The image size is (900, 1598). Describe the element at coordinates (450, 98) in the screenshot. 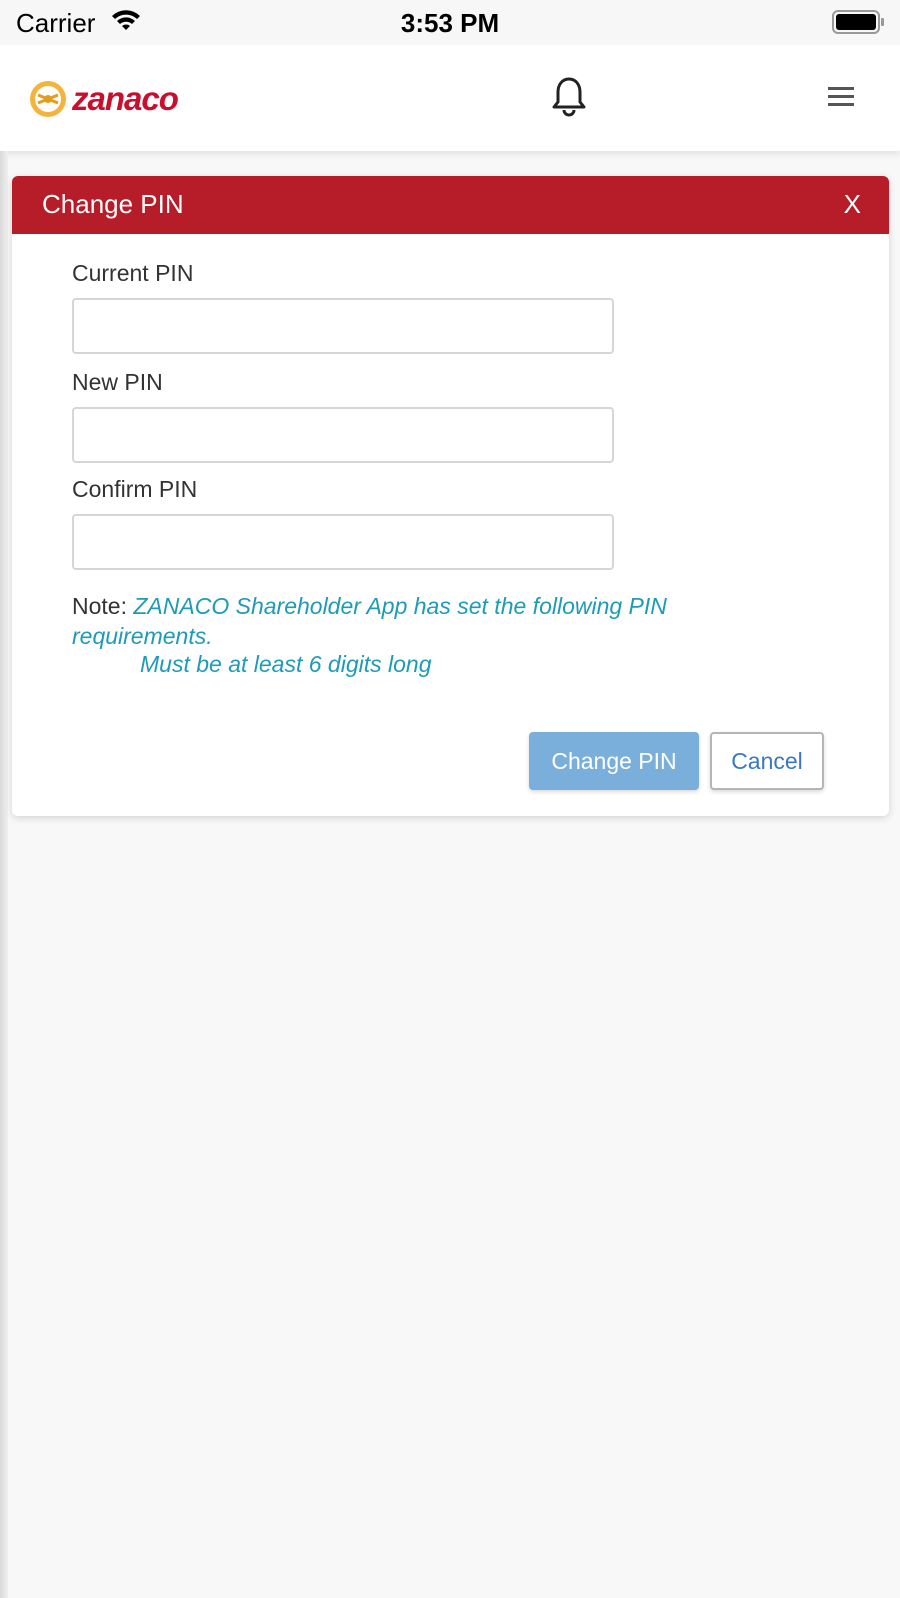

I see `app-header: zanaco` at that location.